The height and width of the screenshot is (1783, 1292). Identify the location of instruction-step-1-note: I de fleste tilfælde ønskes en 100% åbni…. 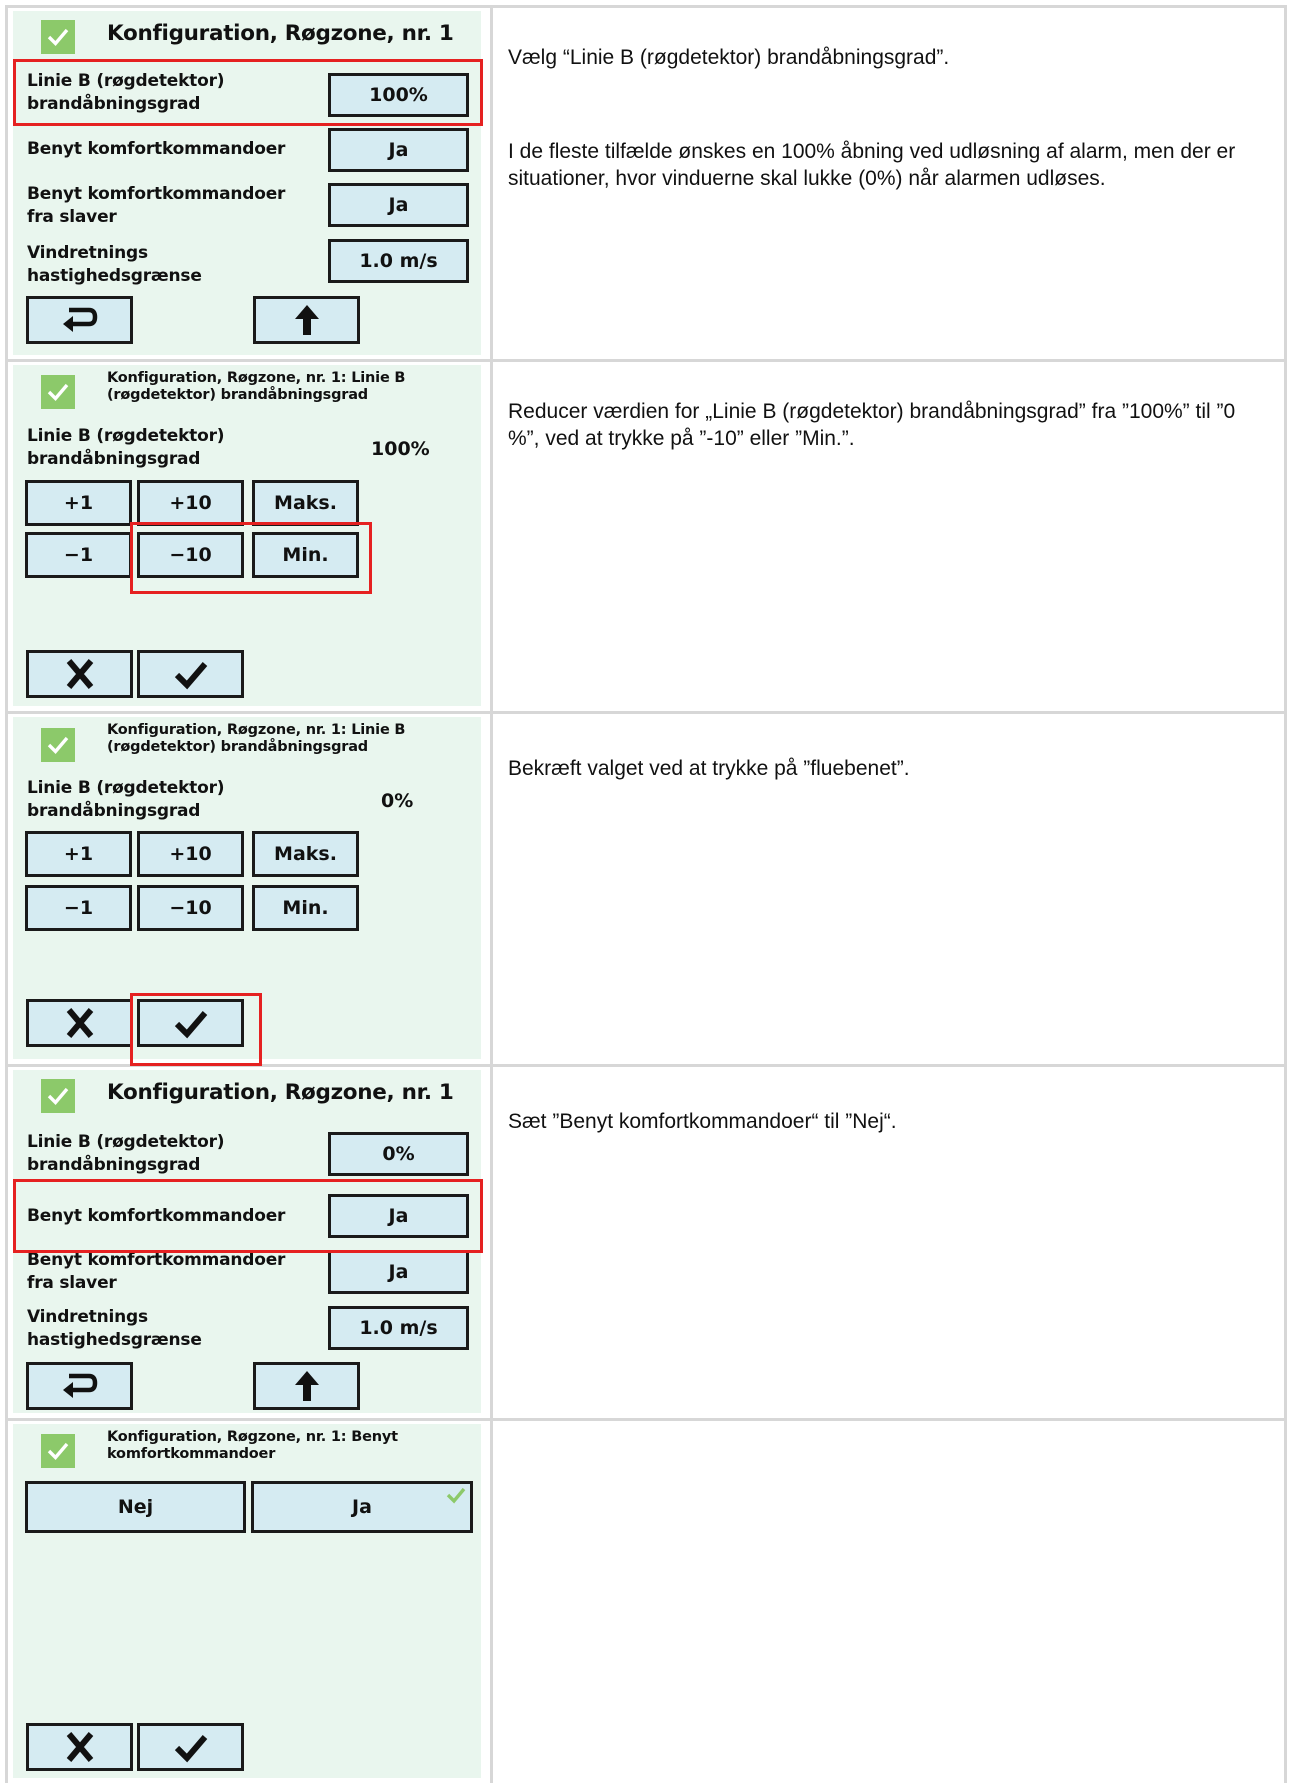
(872, 165).